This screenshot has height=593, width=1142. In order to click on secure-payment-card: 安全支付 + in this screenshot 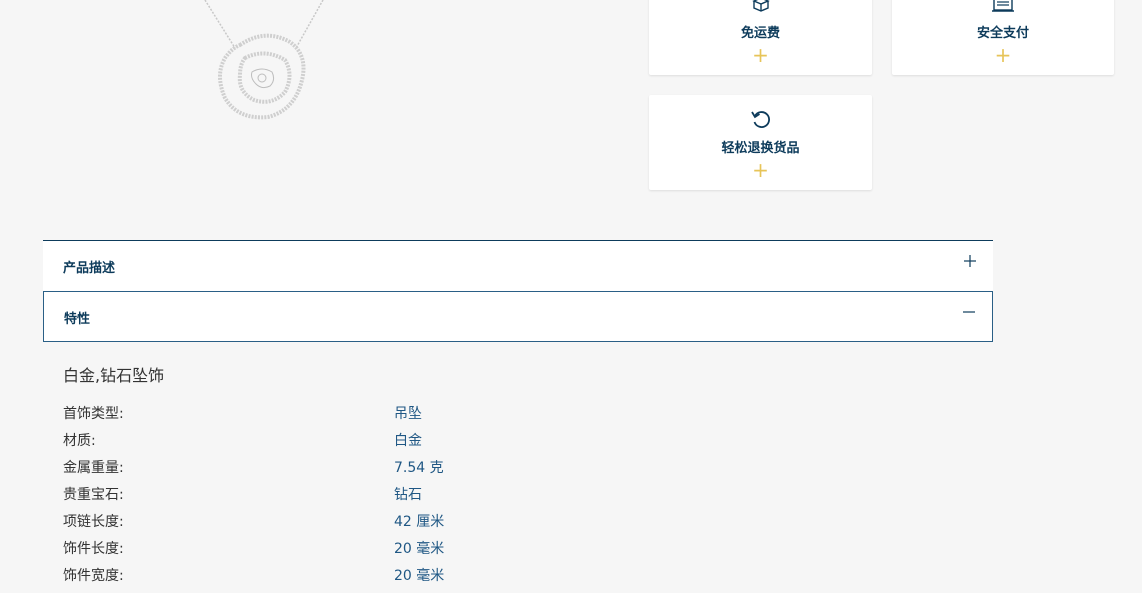, I will do `click(1003, 37)`.